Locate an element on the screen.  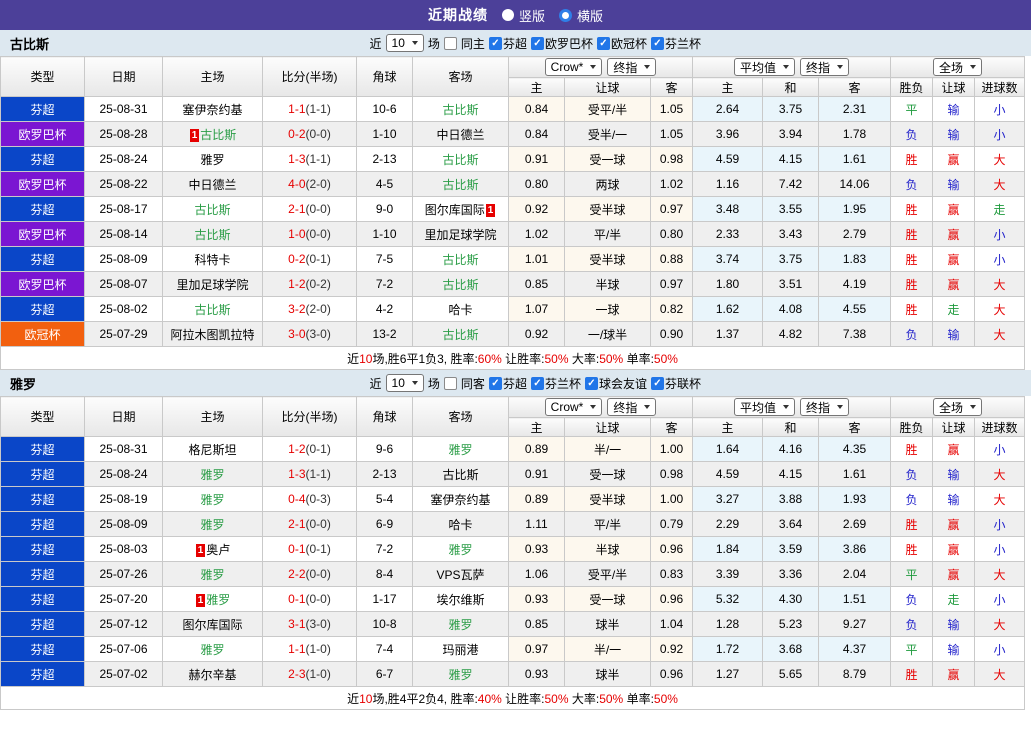
column-header-5: 客场 is located at coordinates (460, 416).